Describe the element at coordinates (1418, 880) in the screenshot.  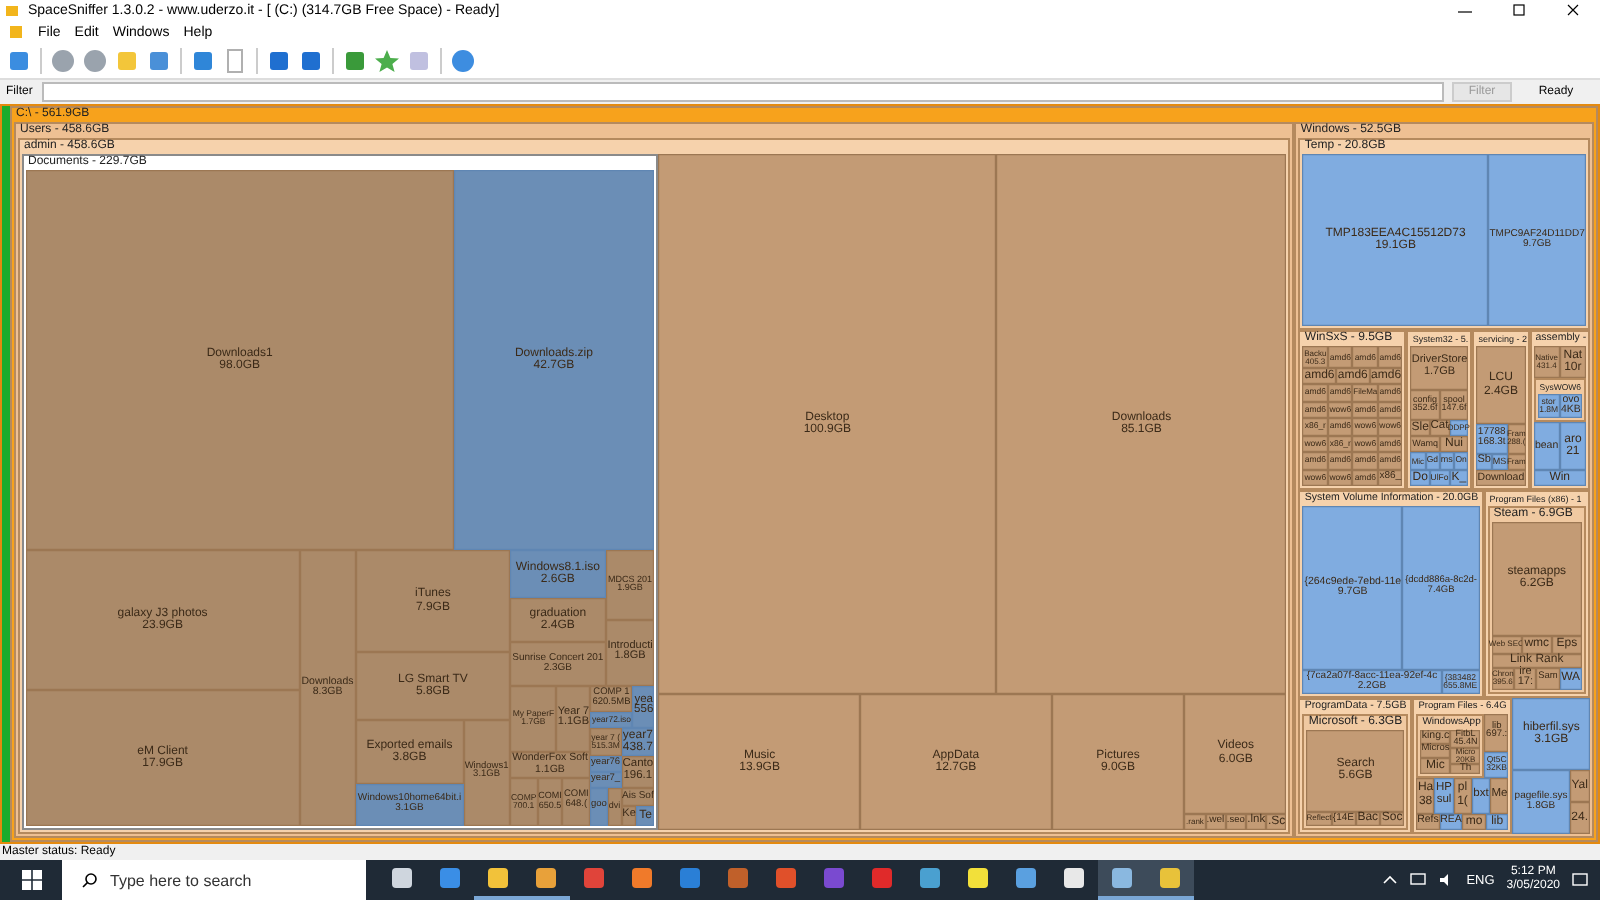
I see `monitor-icon` at that location.